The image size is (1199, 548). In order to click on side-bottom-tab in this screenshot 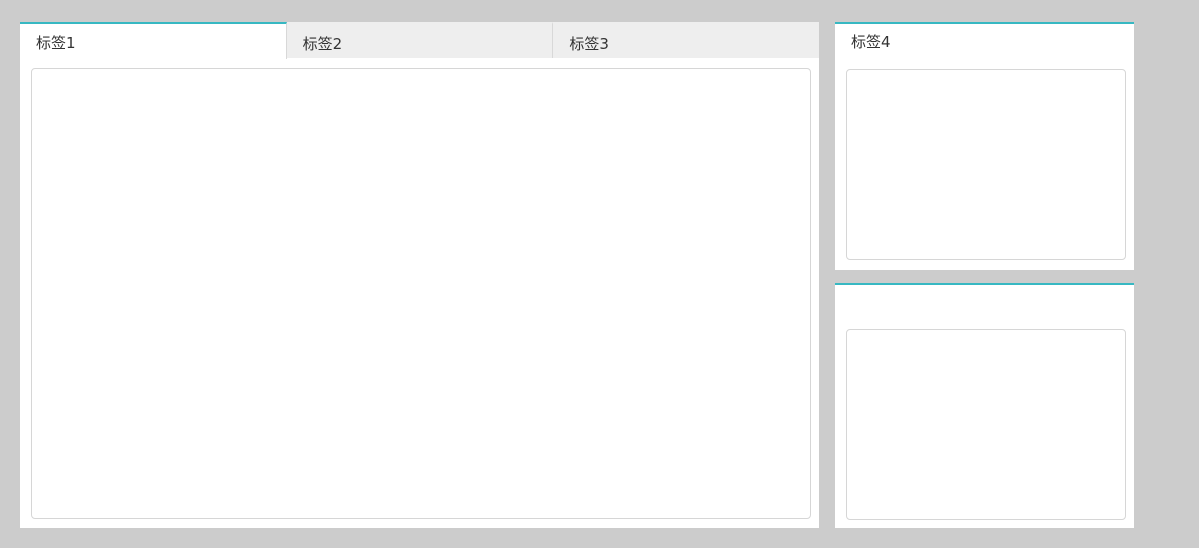, I will do `click(984, 301)`.